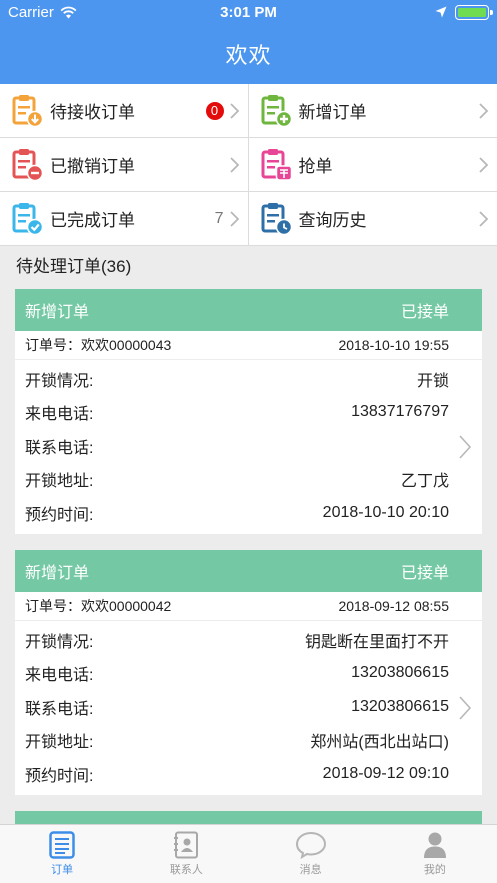 The image size is (497, 883). What do you see at coordinates (276, 164) in the screenshot?
I see `clipboard-grab-icon` at bounding box center [276, 164].